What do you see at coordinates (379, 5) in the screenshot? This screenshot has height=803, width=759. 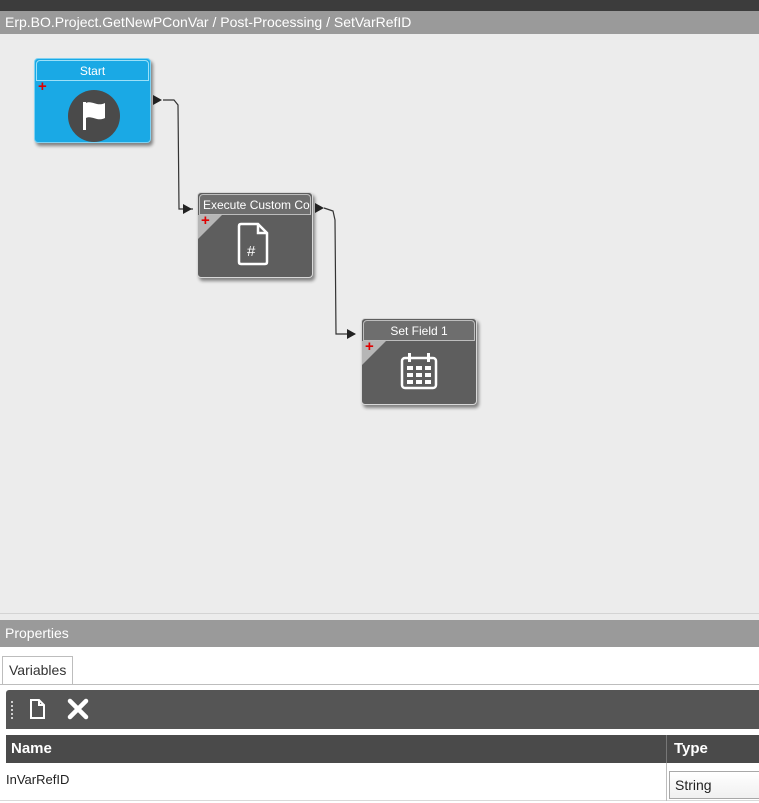 I see `top-bar` at bounding box center [379, 5].